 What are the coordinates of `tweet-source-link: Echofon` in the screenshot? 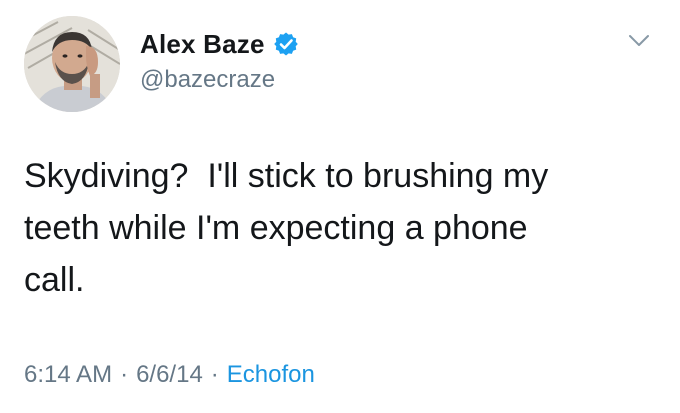 It's located at (271, 375).